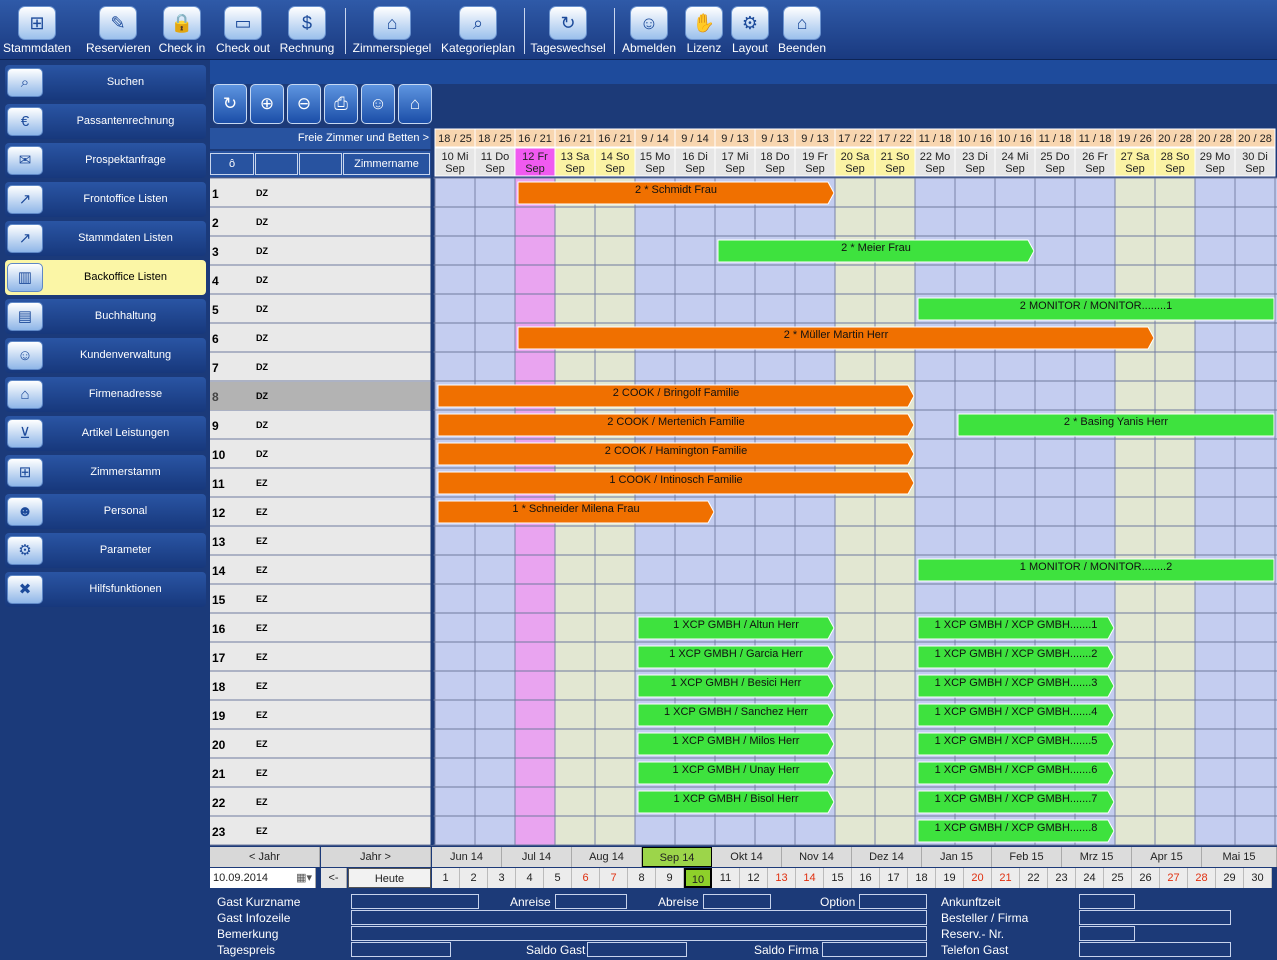 This screenshot has height=960, width=1277. What do you see at coordinates (1258, 878) in the screenshot?
I see `day-button: 30` at bounding box center [1258, 878].